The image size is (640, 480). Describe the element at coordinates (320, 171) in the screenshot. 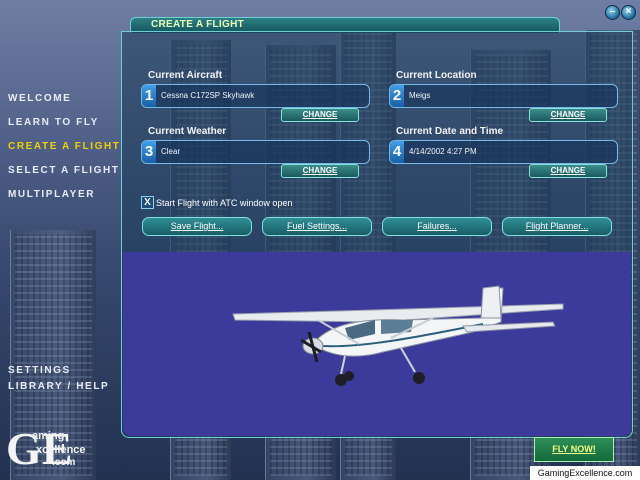

I see `change-weather-button: CHANGE` at that location.